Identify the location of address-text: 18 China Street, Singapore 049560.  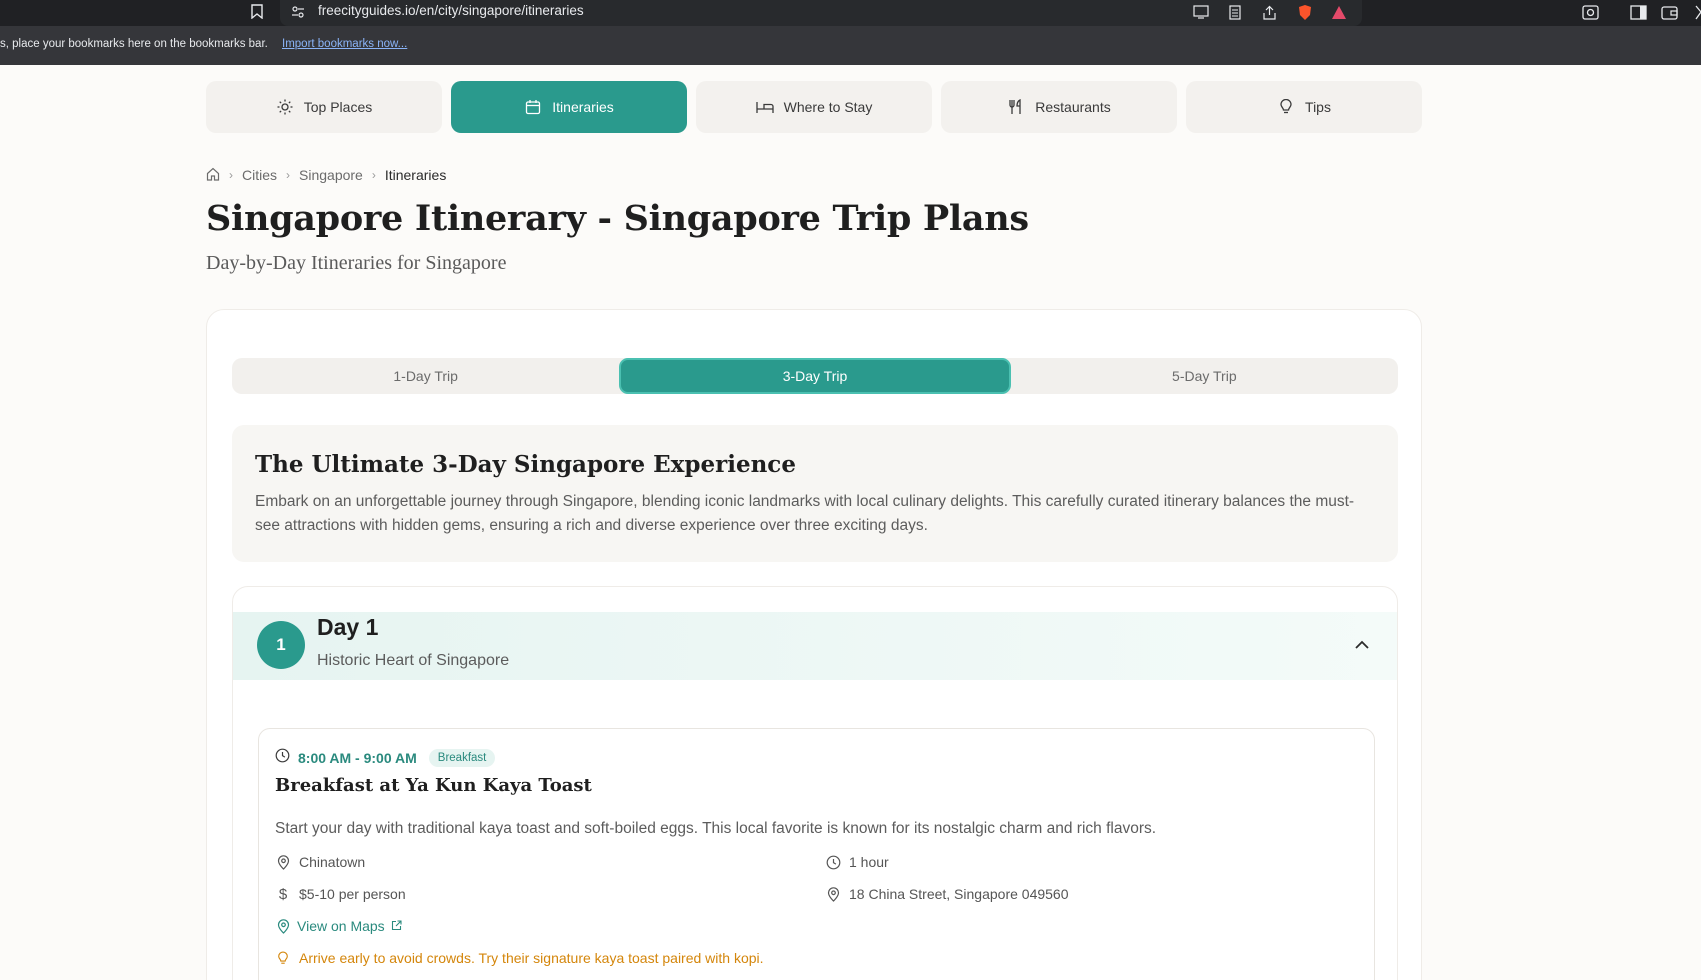
(959, 894).